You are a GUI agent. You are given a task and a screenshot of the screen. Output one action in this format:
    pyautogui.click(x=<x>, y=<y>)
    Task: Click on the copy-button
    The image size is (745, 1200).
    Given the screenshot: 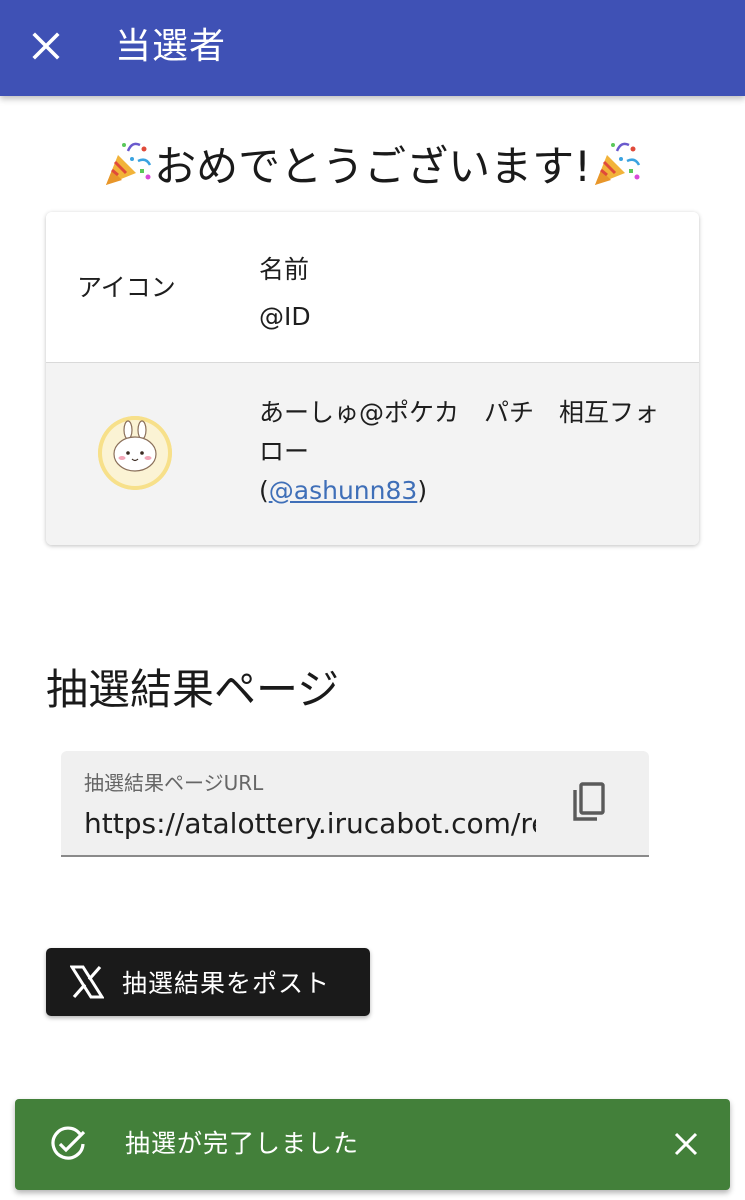 What is the action you would take?
    pyautogui.click(x=589, y=803)
    